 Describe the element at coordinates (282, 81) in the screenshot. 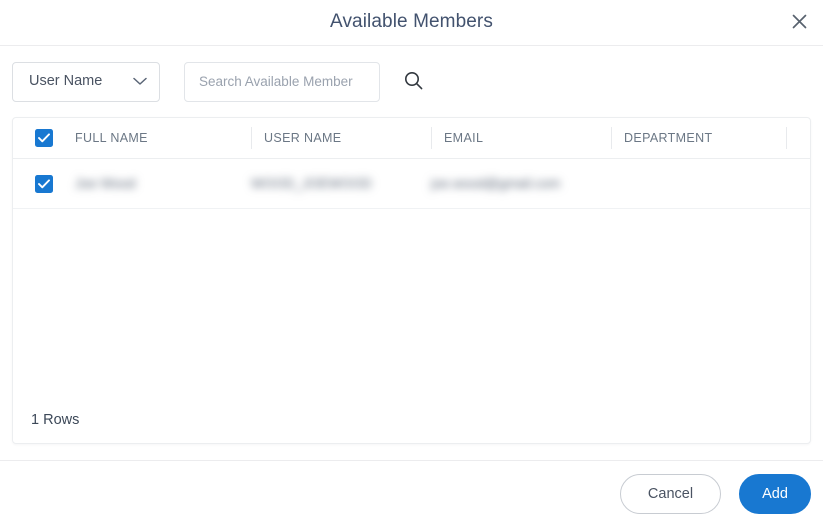

I see `search-input` at that location.